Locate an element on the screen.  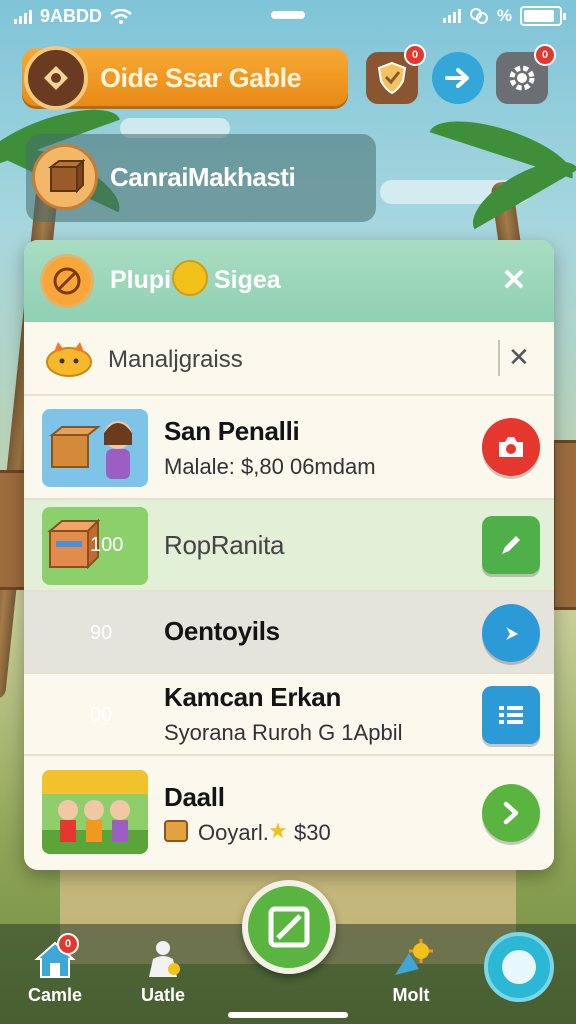
home-icon: 0 is located at coordinates (56, 956).